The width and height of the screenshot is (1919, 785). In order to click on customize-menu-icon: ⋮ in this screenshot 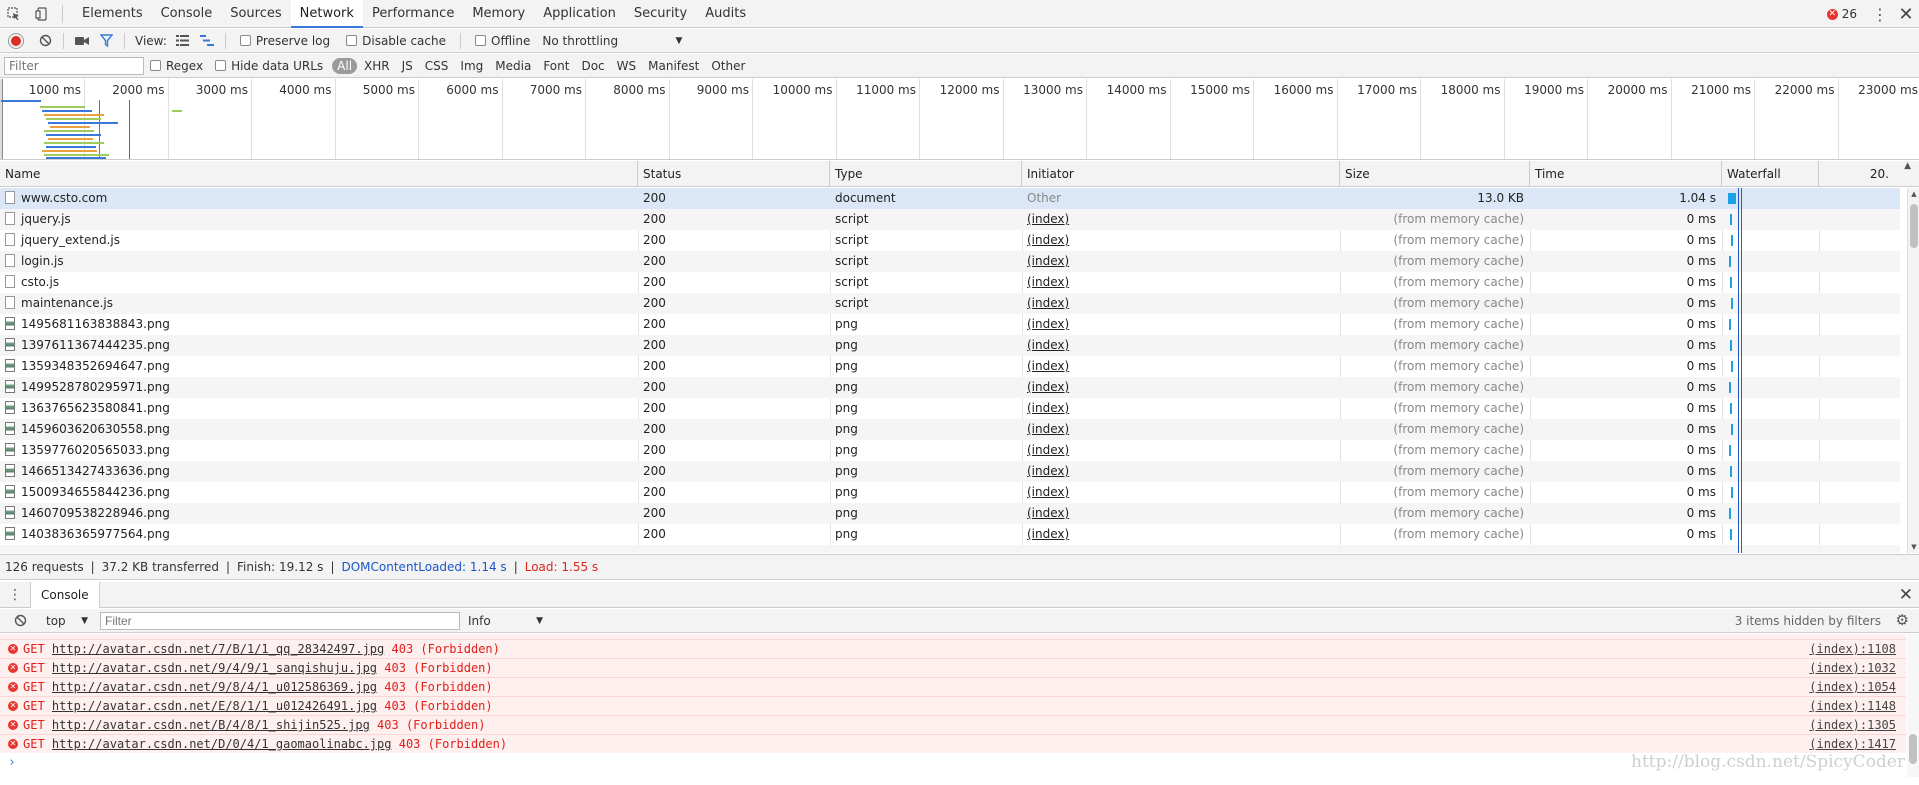, I will do `click(1880, 14)`.